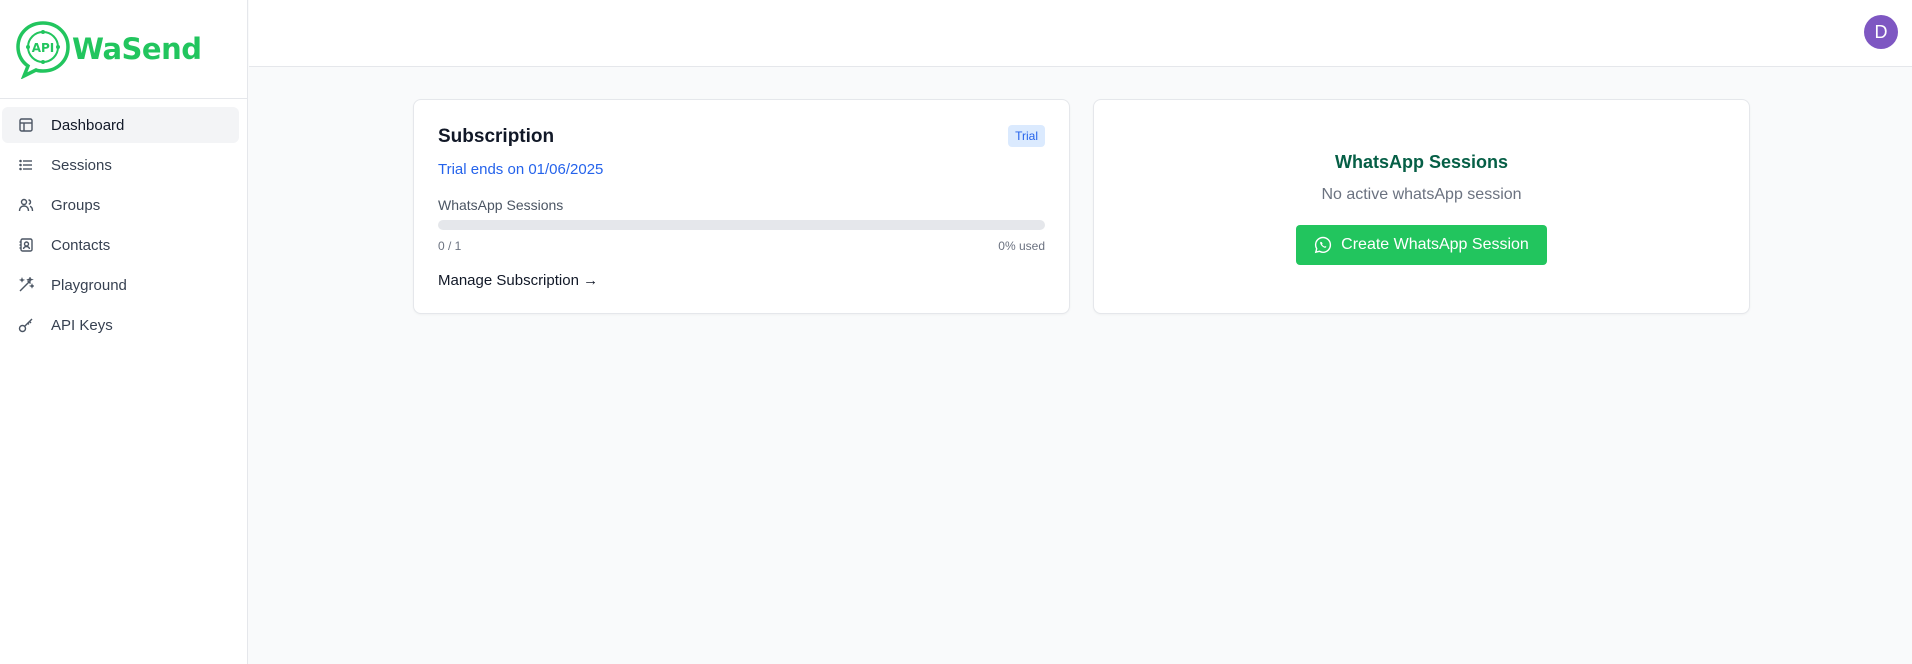  Describe the element at coordinates (82, 325) in the screenshot. I see `sidebar-item-label: API Keys` at that location.